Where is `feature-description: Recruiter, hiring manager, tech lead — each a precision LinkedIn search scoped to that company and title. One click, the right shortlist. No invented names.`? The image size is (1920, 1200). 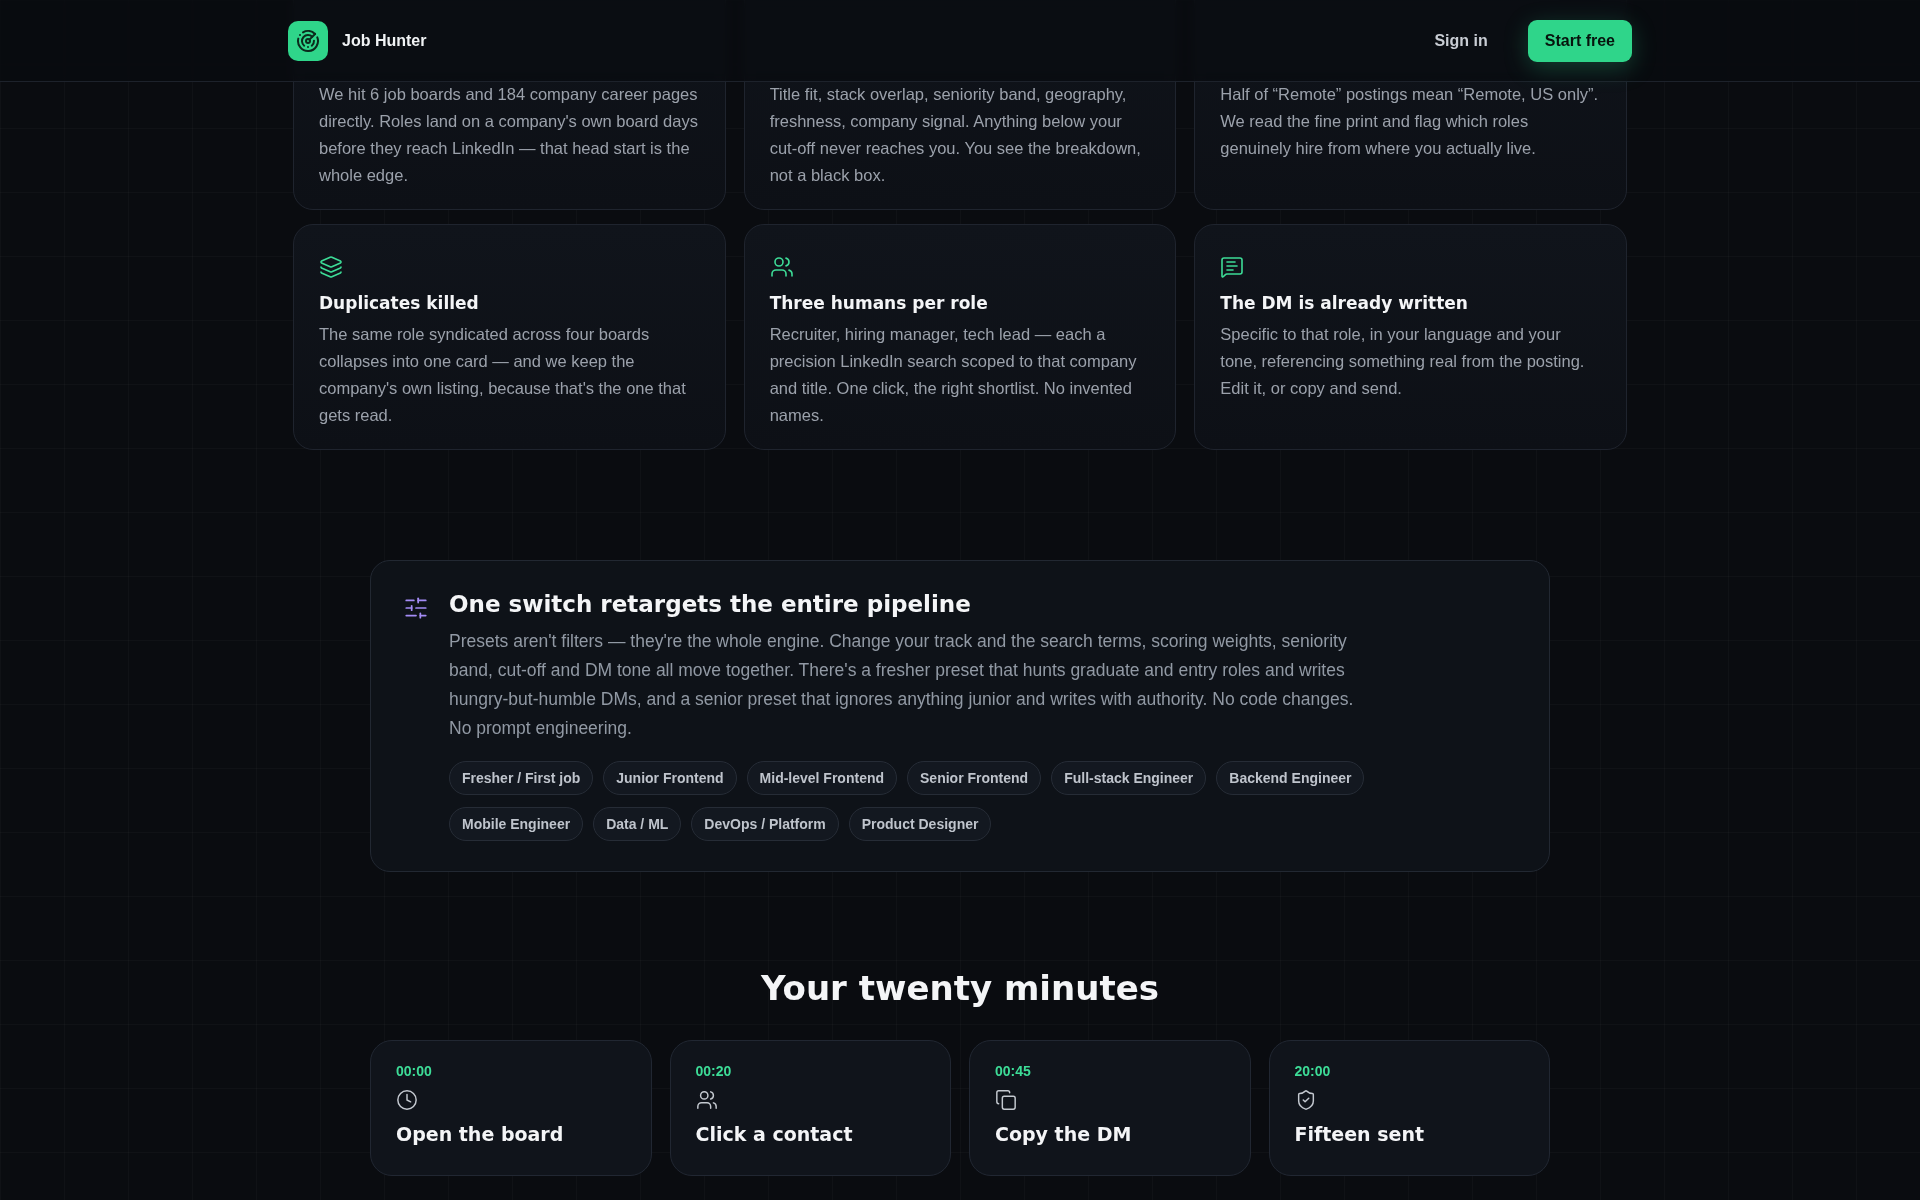
feature-description: Recruiter, hiring manager, tech lead — each a precision LinkedIn search scoped to that company and title. One click, the right shortlist. No invented names. is located at coordinates (953, 375).